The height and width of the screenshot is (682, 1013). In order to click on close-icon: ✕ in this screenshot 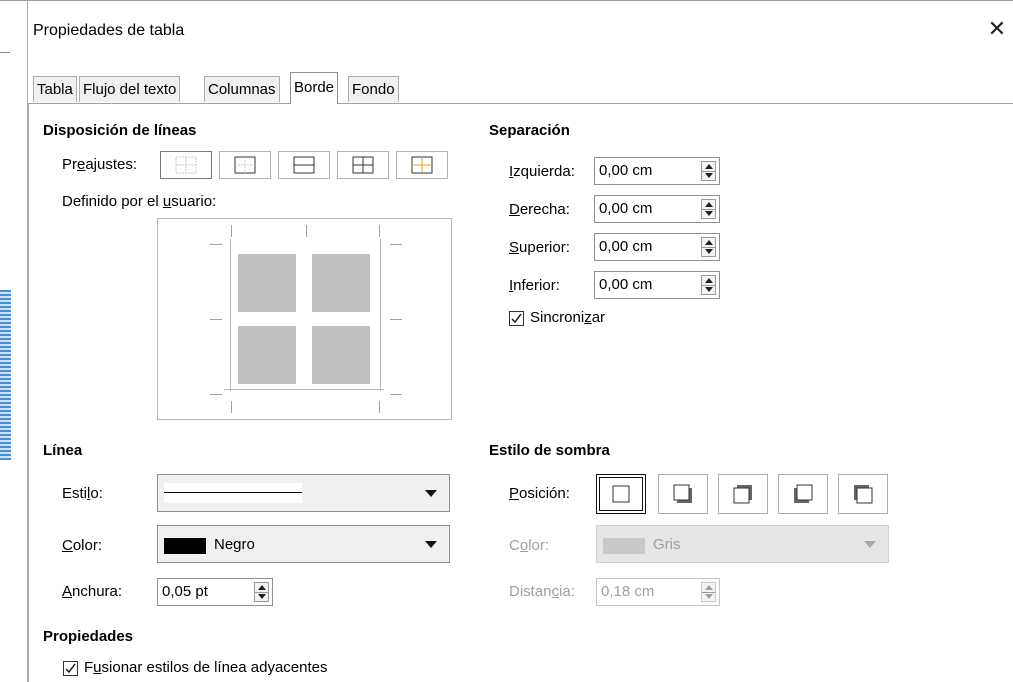, I will do `click(997, 30)`.